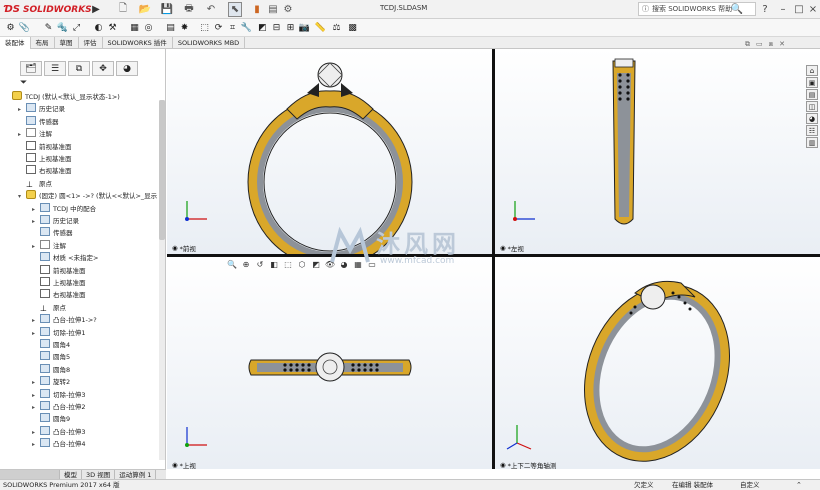  Describe the element at coordinates (189, 9) in the screenshot. I see `print-icon: 🖶` at that location.